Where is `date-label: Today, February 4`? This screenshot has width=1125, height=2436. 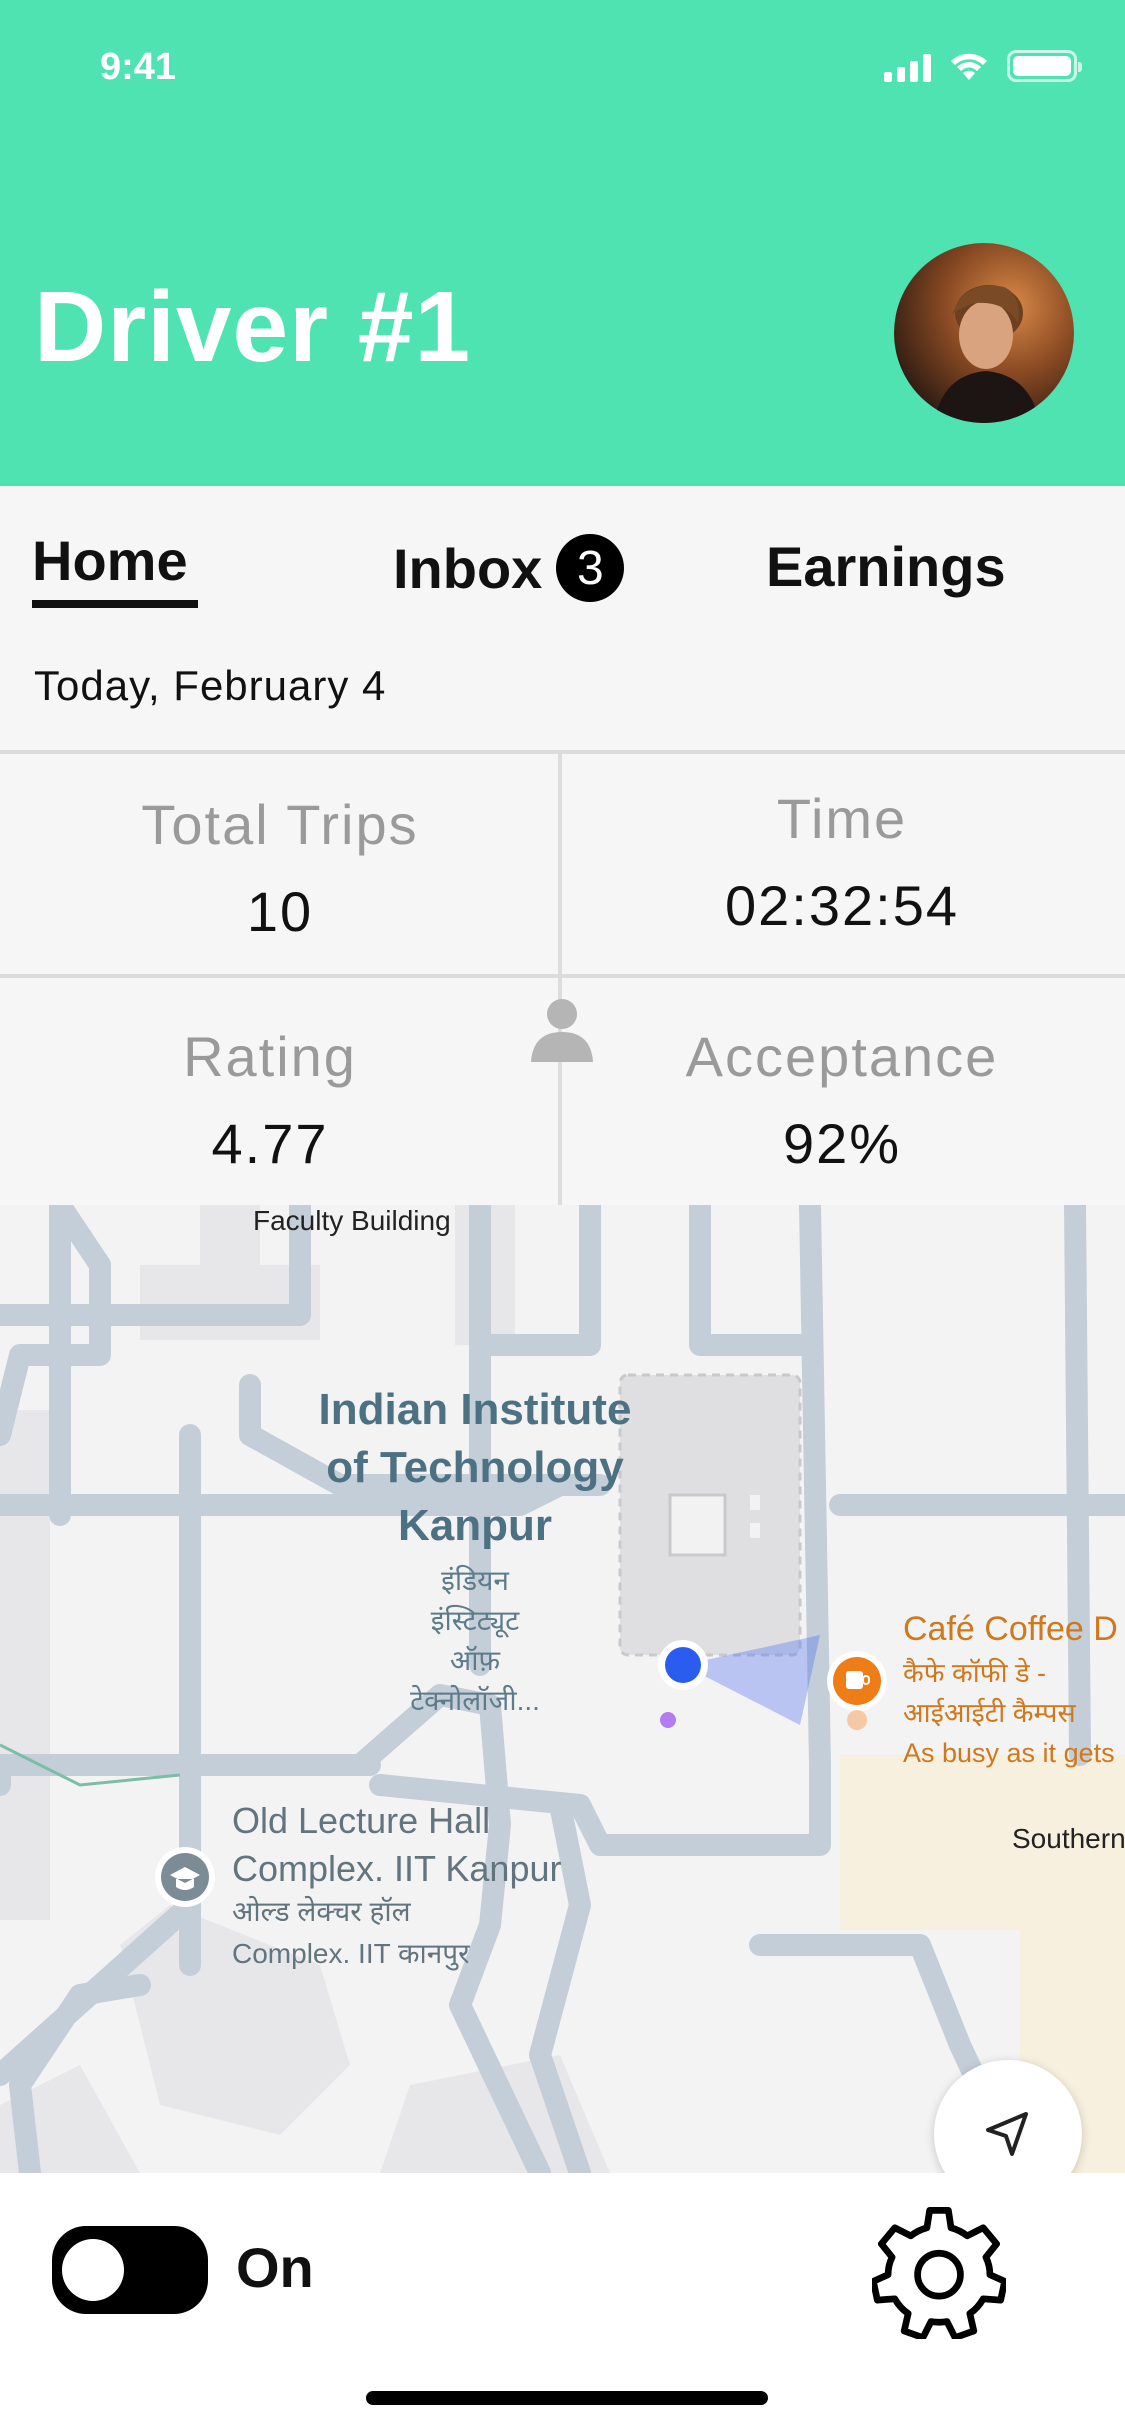 date-label: Today, February 4 is located at coordinates (210, 685).